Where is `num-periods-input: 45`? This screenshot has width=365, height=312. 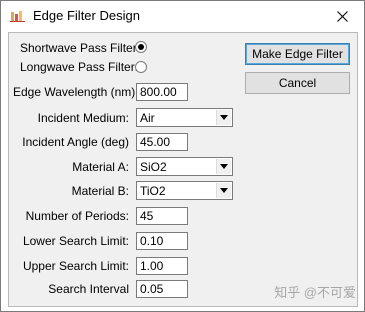
num-periods-input: 45 is located at coordinates (162, 216).